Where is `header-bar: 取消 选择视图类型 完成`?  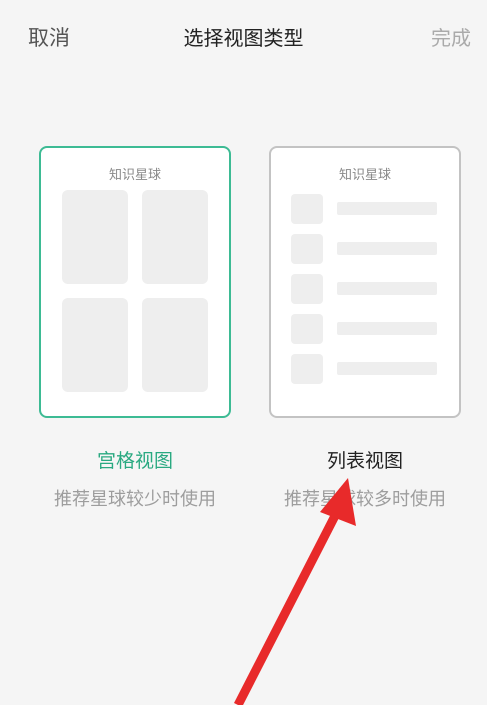
header-bar: 取消 选择视图类型 完成 is located at coordinates (243, 36).